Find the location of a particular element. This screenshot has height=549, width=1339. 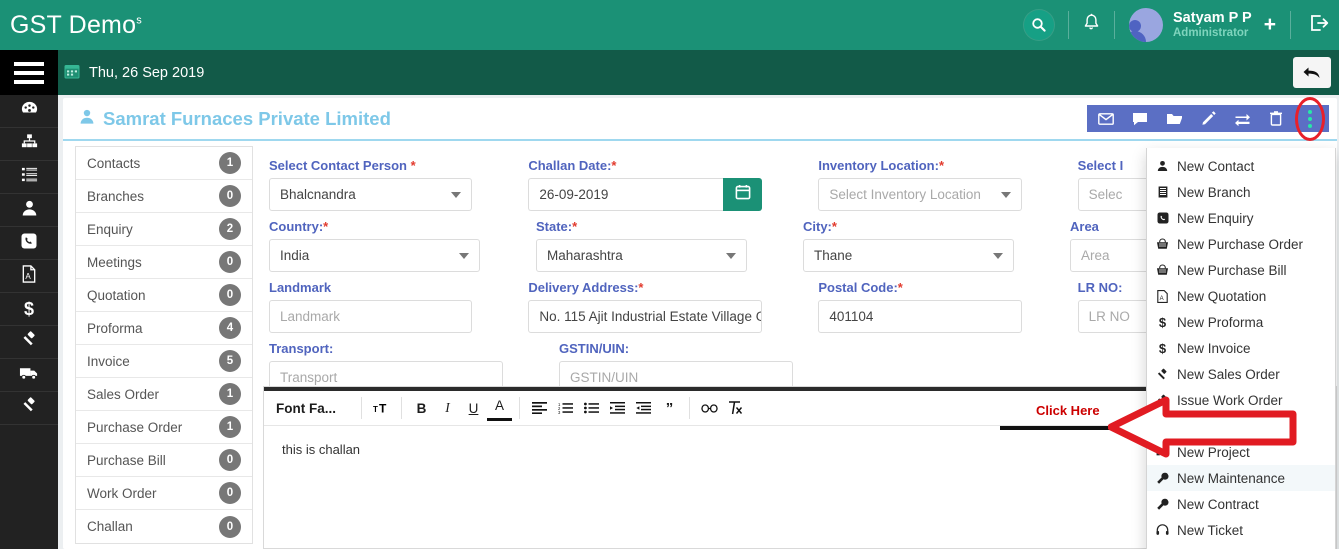

email-button is located at coordinates (1106, 118).